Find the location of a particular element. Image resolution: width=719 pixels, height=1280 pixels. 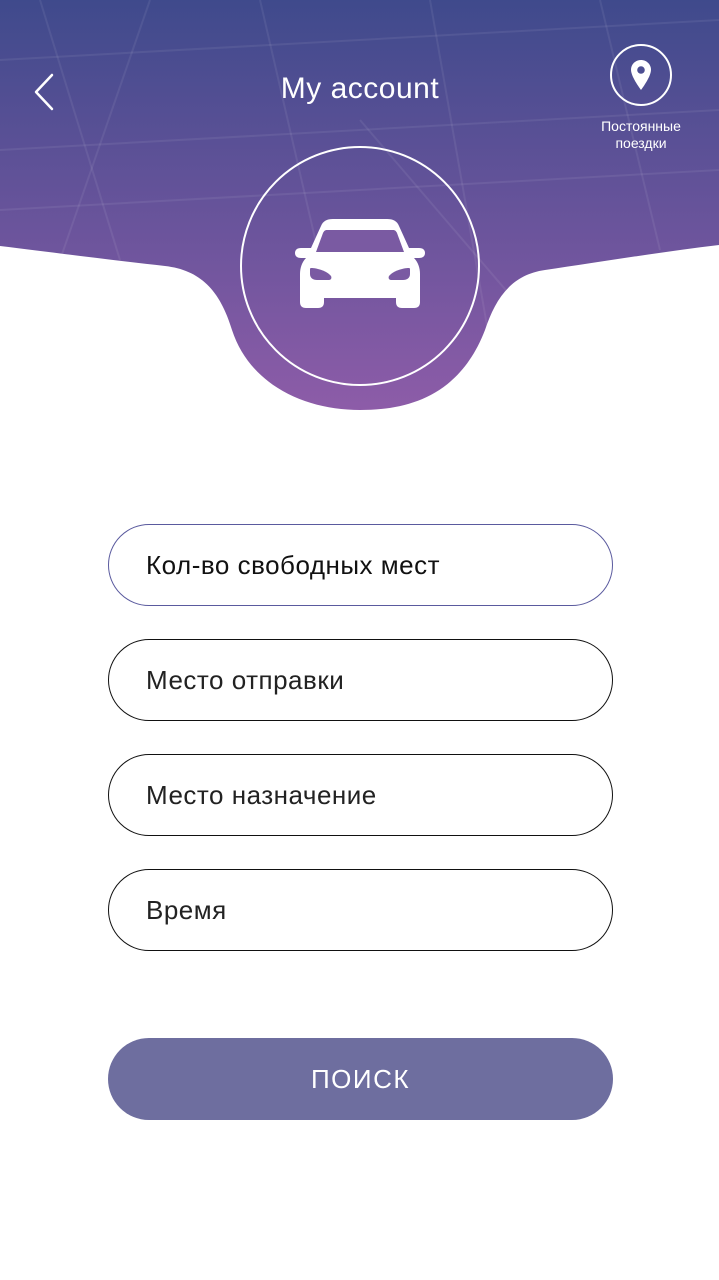

map-pin-icon is located at coordinates (641, 75).